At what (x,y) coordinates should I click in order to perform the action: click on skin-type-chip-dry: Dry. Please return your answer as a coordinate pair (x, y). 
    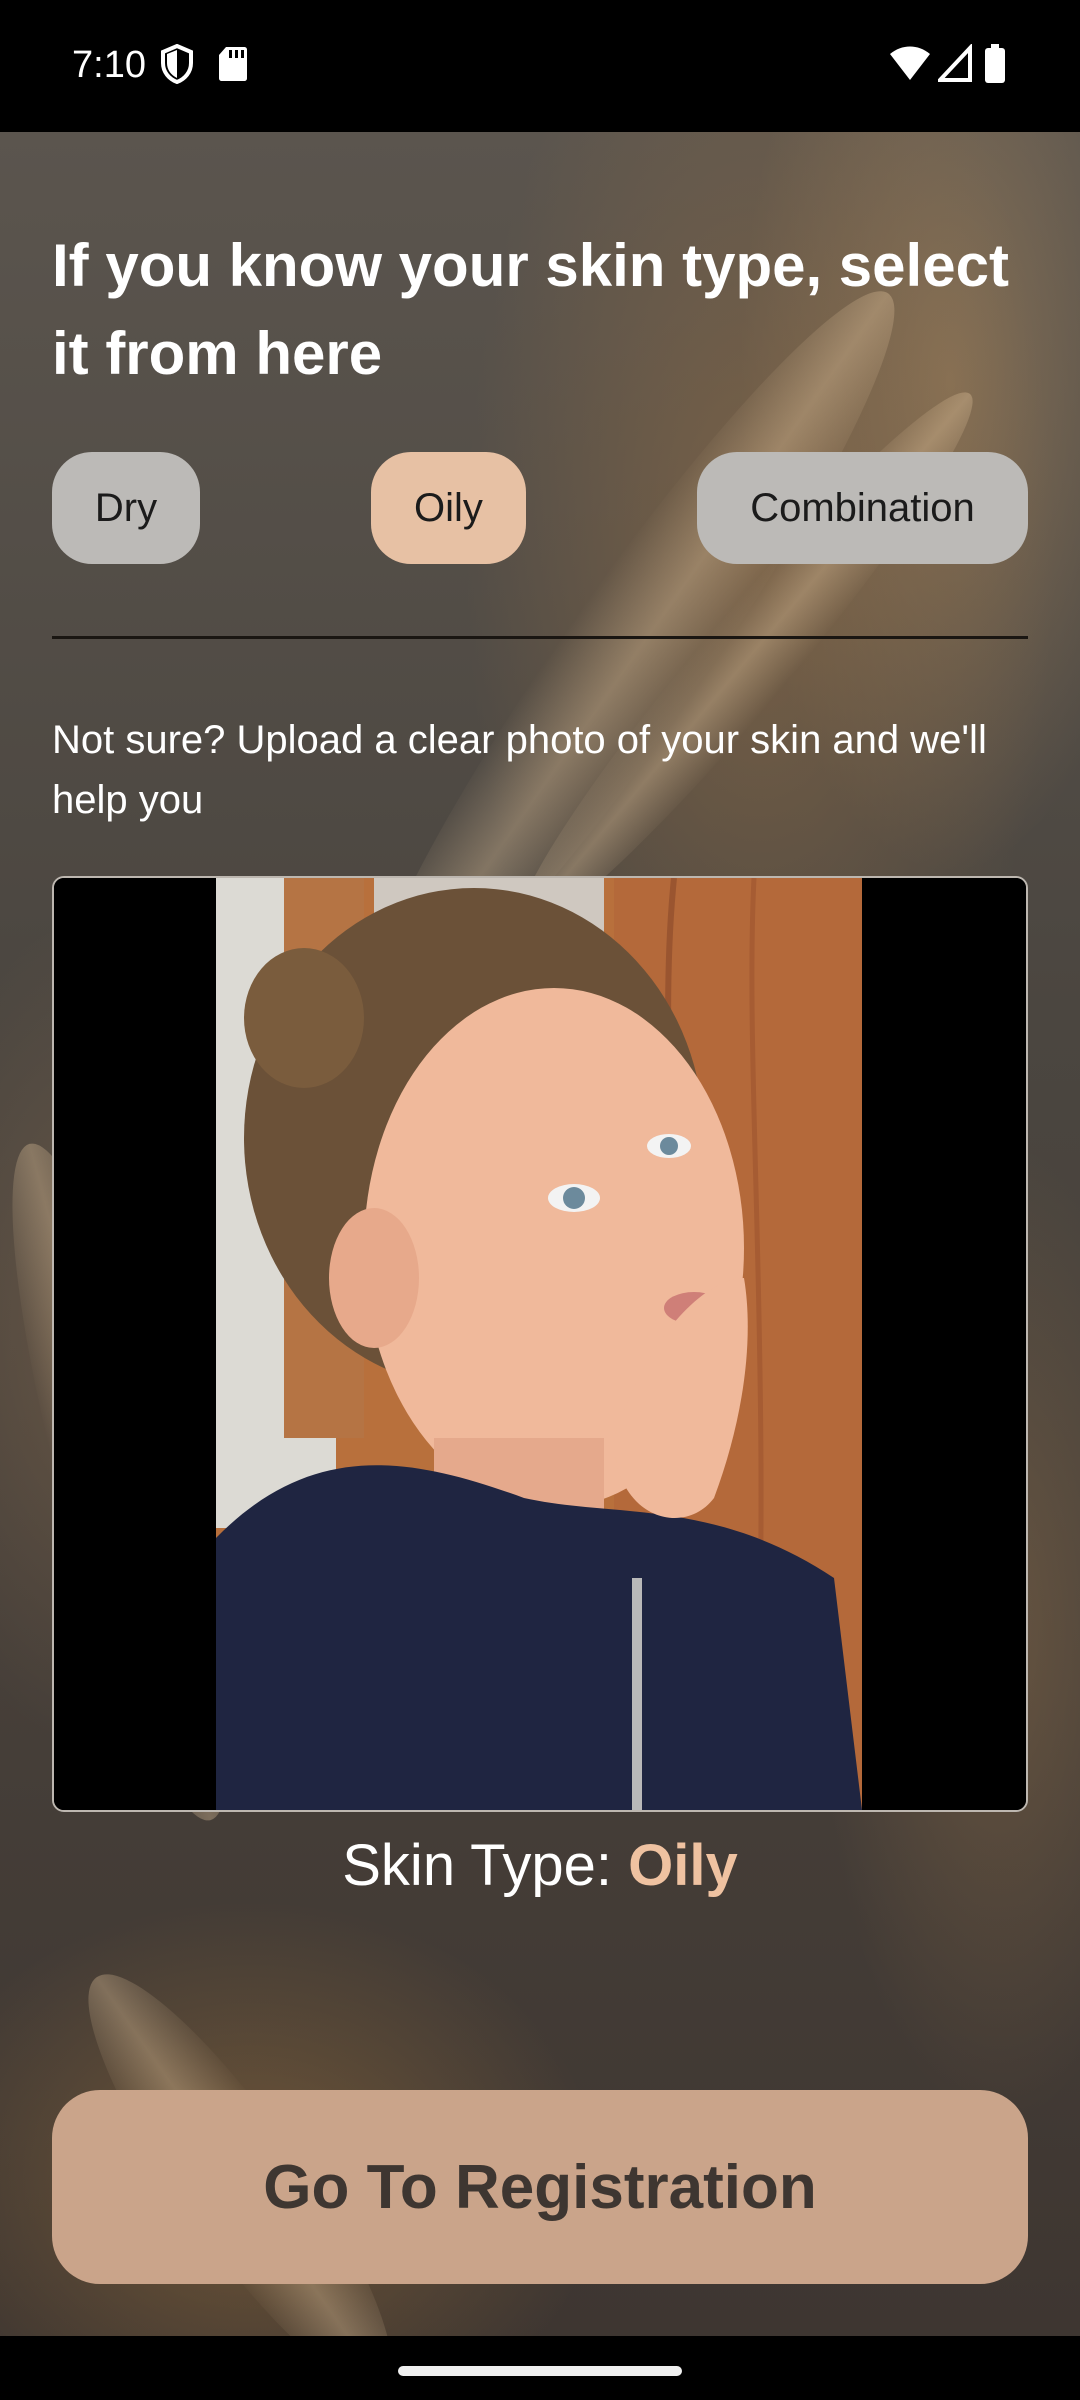
    Looking at the image, I should click on (126, 508).